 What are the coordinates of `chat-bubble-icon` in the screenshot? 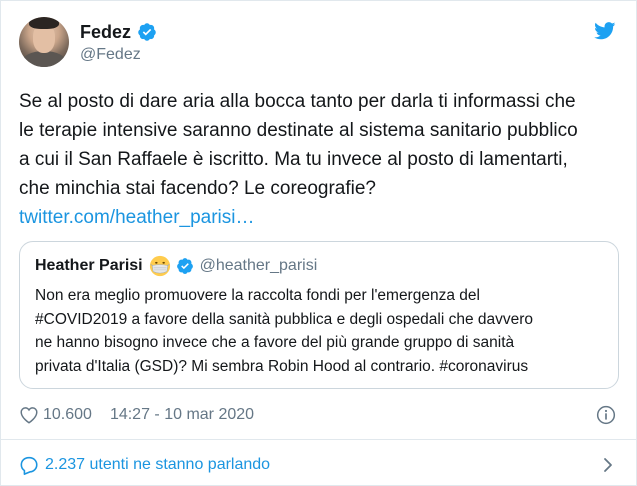 It's located at (29, 465).